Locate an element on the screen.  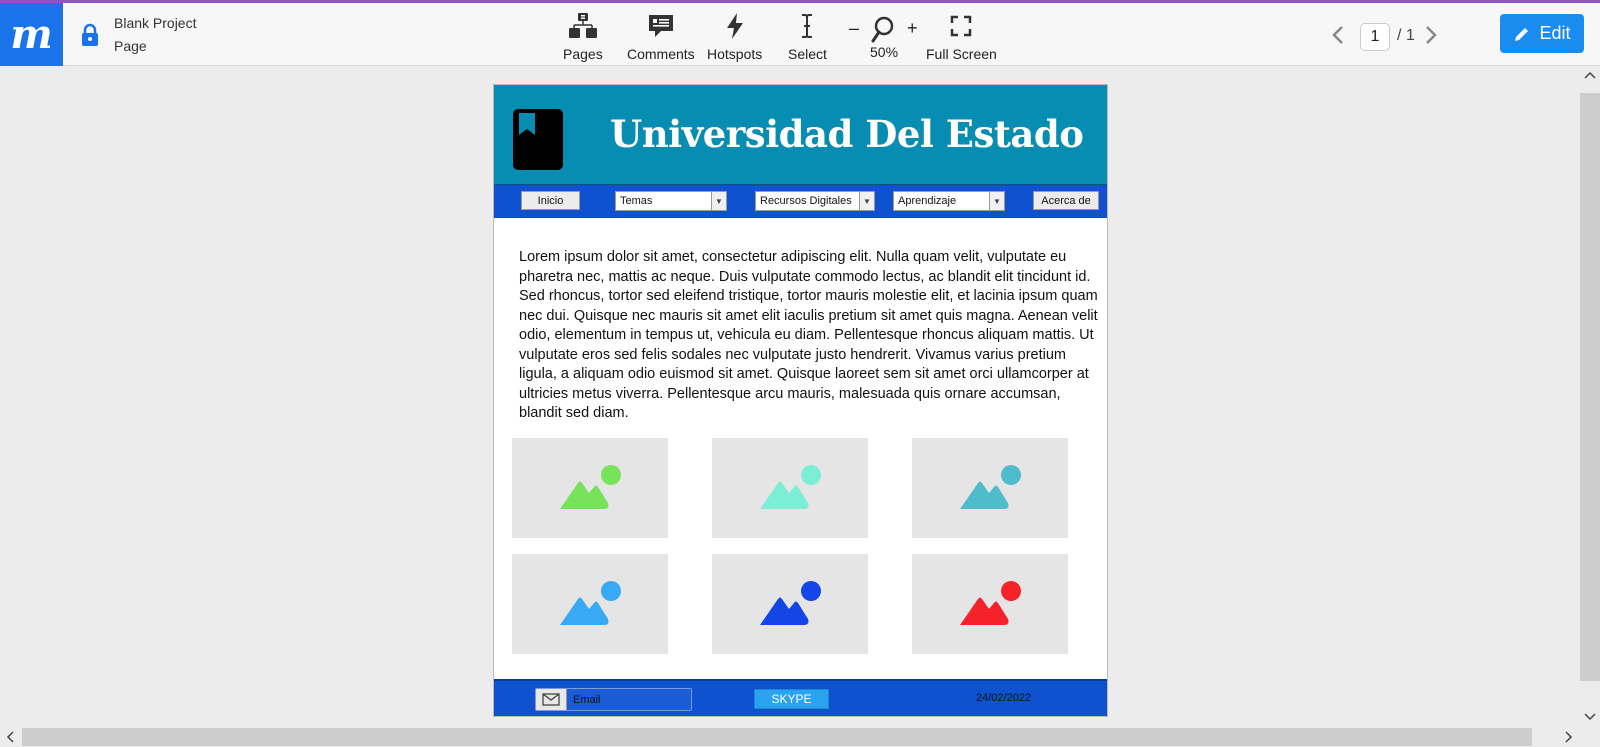
lightning-icon is located at coordinates (735, 26).